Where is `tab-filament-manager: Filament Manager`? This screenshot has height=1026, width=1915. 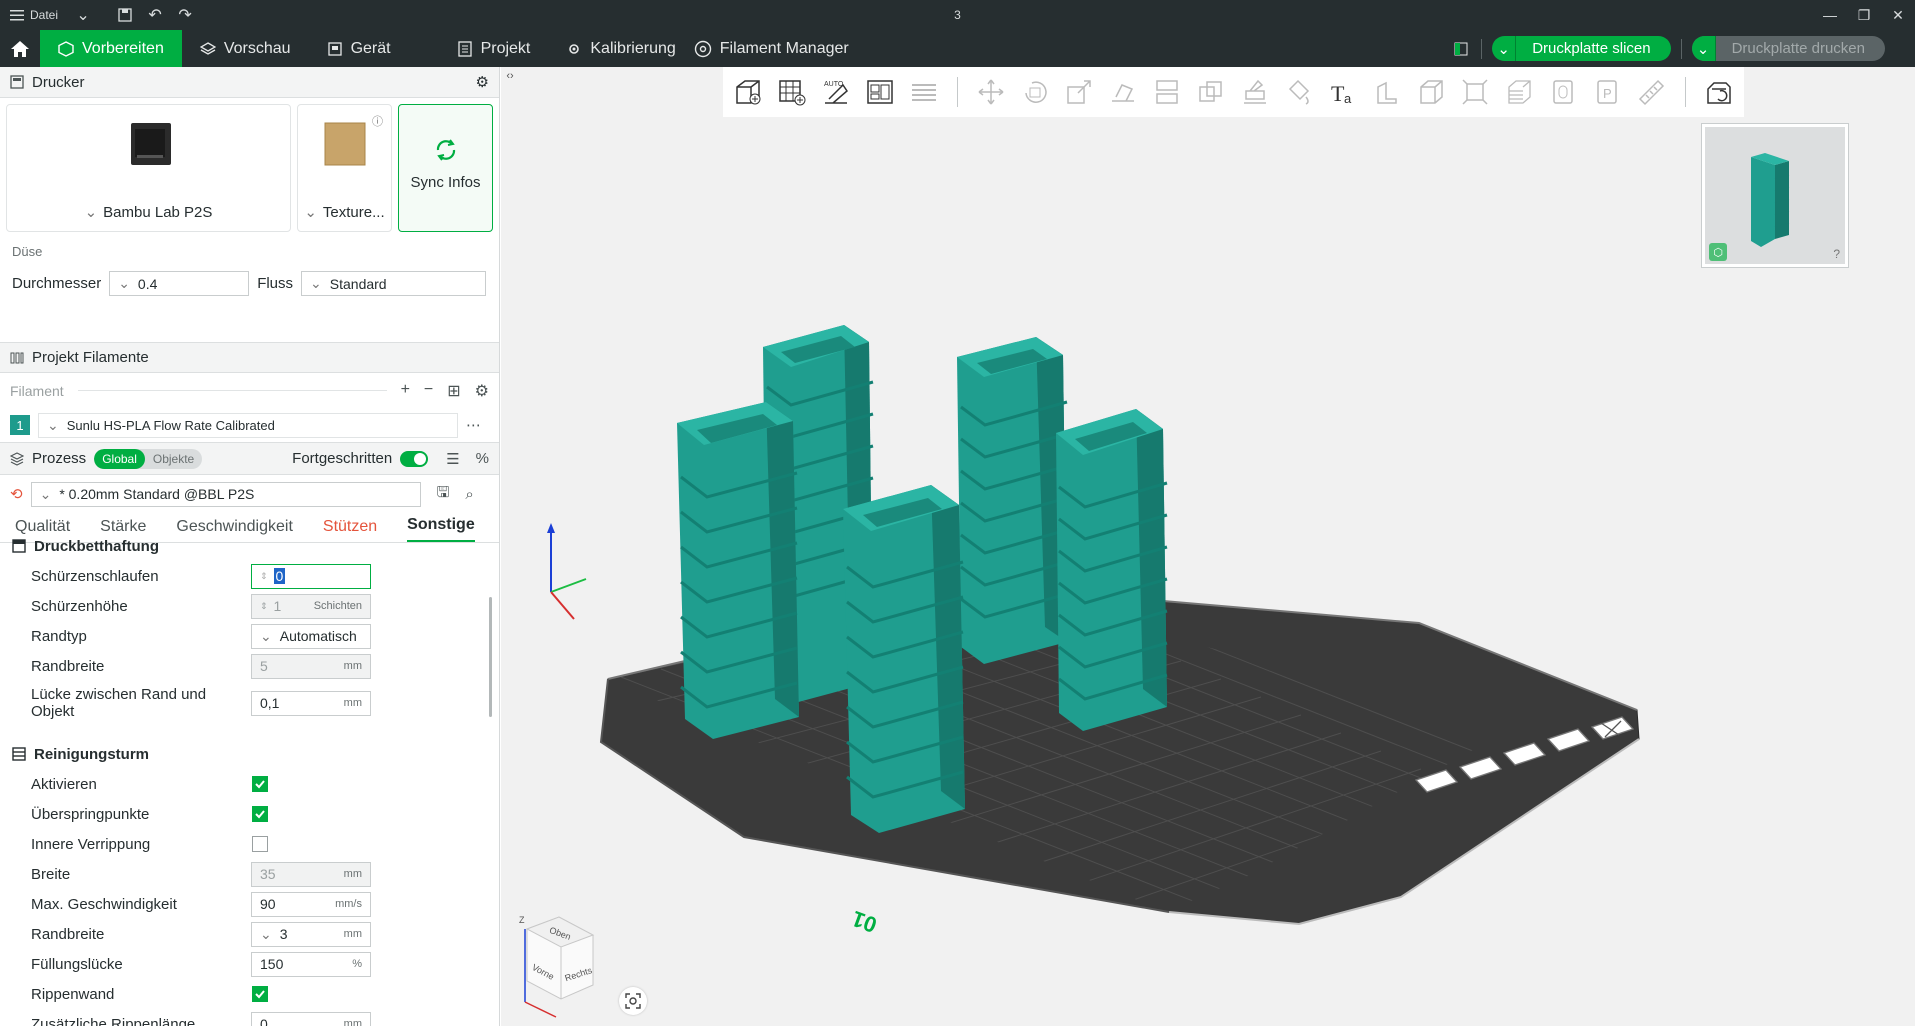
tab-filament-manager: Filament Manager is located at coordinates (780, 48).